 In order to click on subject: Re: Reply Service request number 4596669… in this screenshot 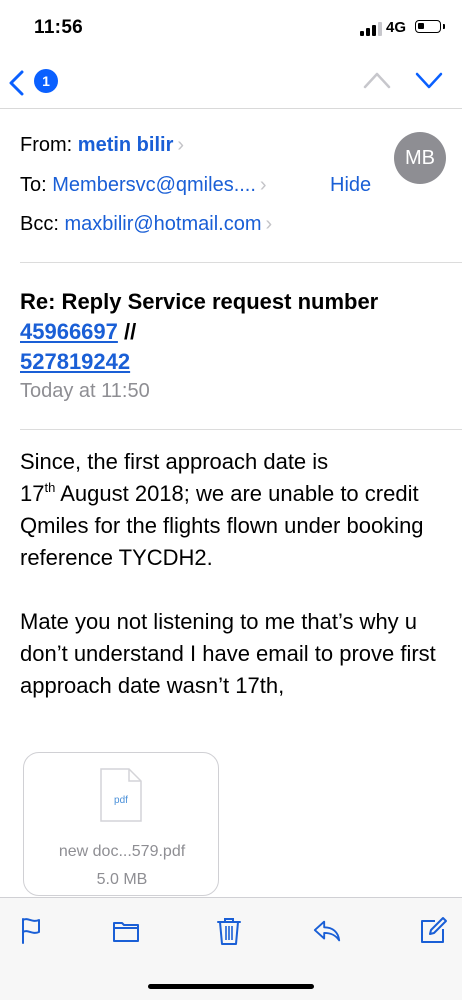, I will do `click(230, 332)`.